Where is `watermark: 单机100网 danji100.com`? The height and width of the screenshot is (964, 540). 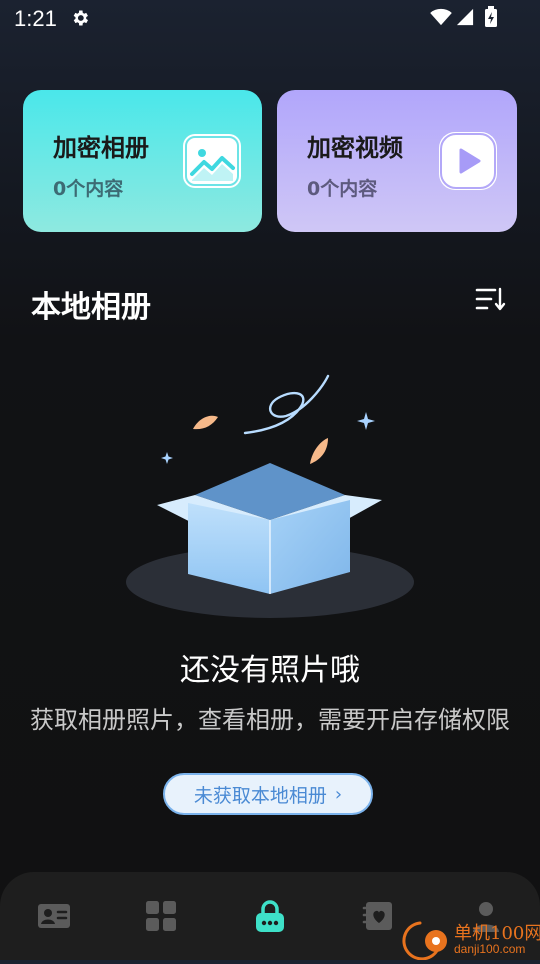
watermark: 单机100网 danji100.com is located at coordinates (465, 938).